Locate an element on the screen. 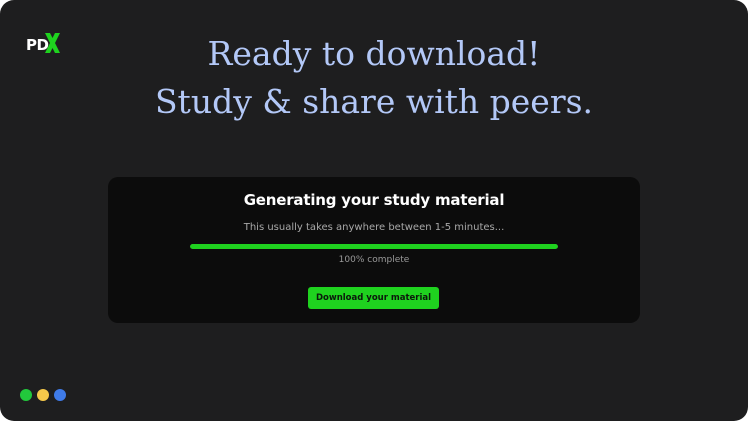 This screenshot has height=421, width=748. blue-dot is located at coordinates (60, 395).